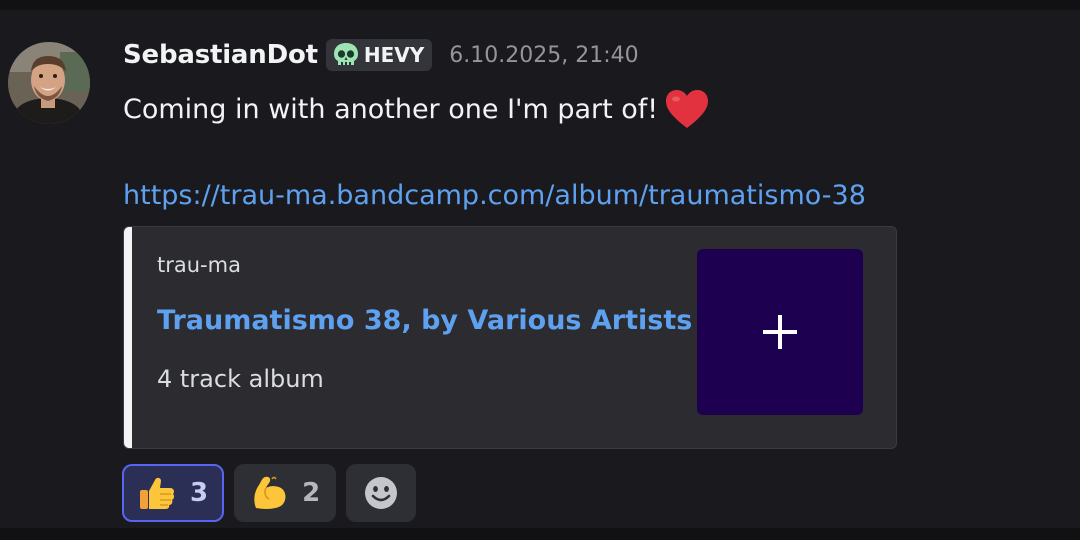  Describe the element at coordinates (540, 5) in the screenshot. I see `top-divider` at that location.